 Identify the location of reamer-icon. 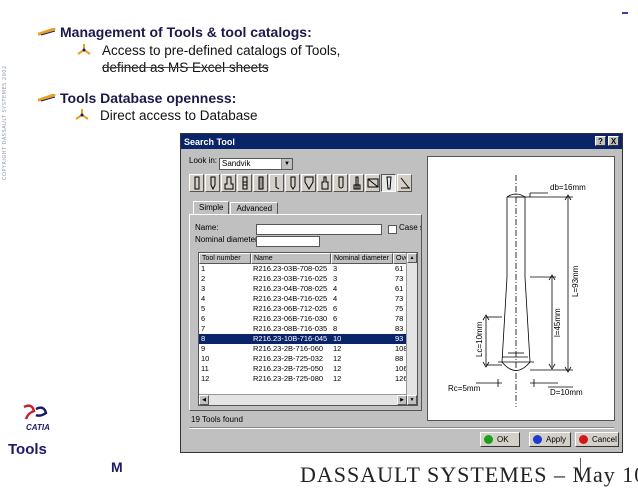
(260, 183).